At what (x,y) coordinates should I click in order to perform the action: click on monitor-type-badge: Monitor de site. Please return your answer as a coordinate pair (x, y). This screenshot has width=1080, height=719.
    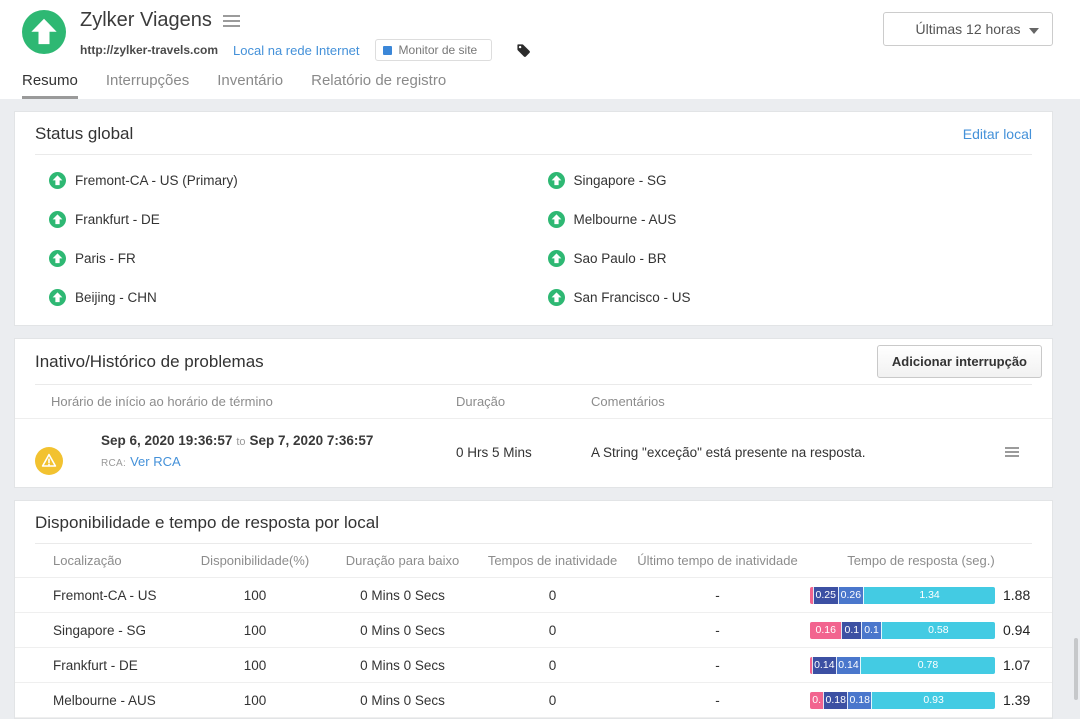
    Looking at the image, I should click on (433, 50).